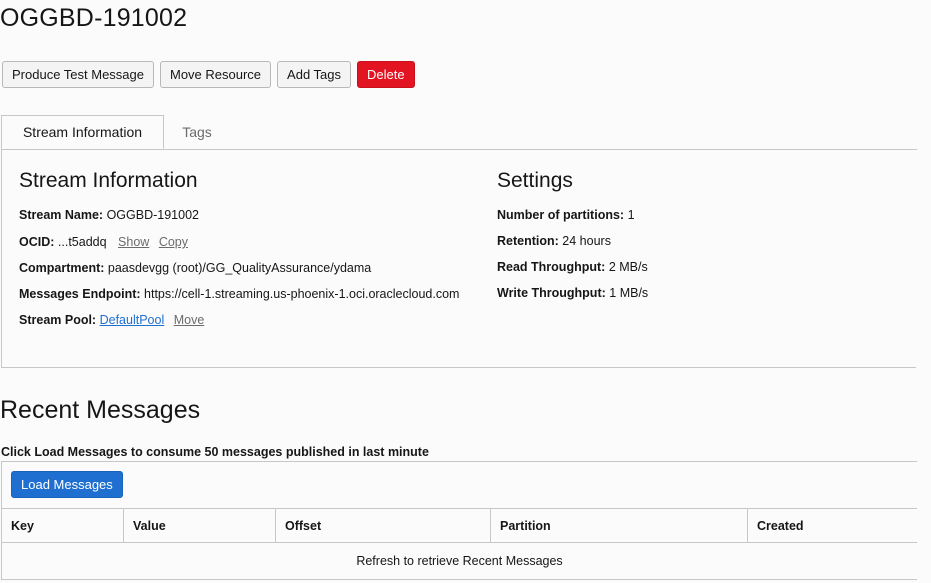 The height and width of the screenshot is (583, 931). What do you see at coordinates (551, 293) in the screenshot?
I see `write-throughput-label: Write Throughput:` at bounding box center [551, 293].